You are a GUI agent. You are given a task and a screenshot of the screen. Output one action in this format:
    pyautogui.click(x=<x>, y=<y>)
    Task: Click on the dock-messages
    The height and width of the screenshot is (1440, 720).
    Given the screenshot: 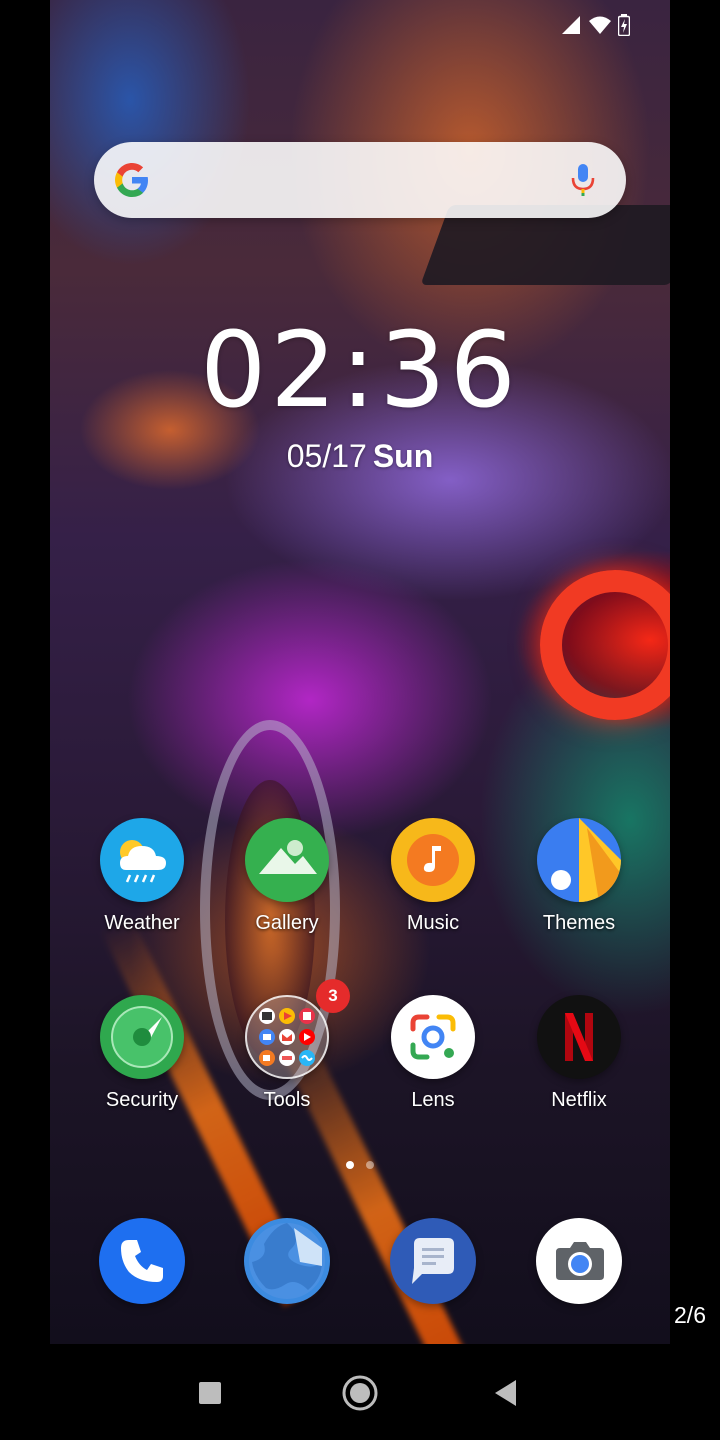 What is the action you would take?
    pyautogui.click(x=433, y=1261)
    